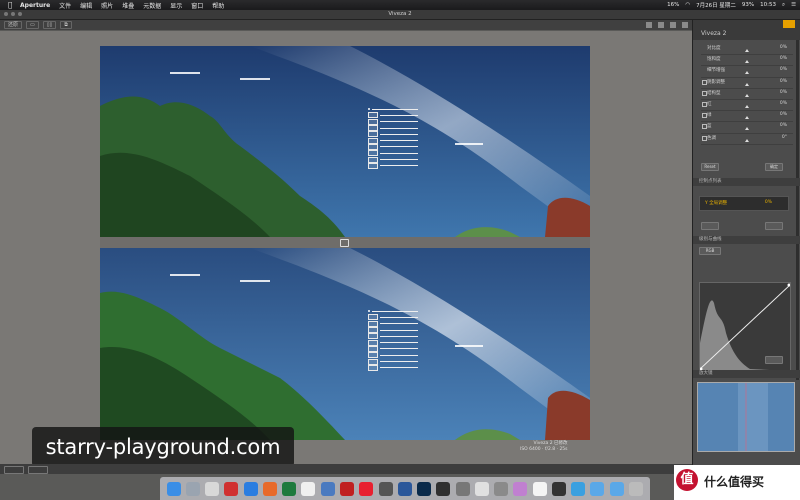  I want to click on slider-structure: 结构型 0%, so click(747, 94).